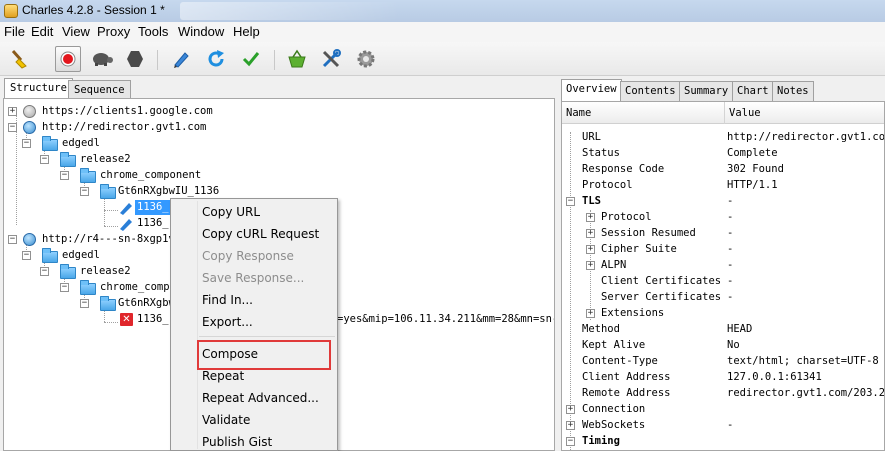 The height and width of the screenshot is (451, 885). I want to click on column-header-name: Name, so click(578, 113).